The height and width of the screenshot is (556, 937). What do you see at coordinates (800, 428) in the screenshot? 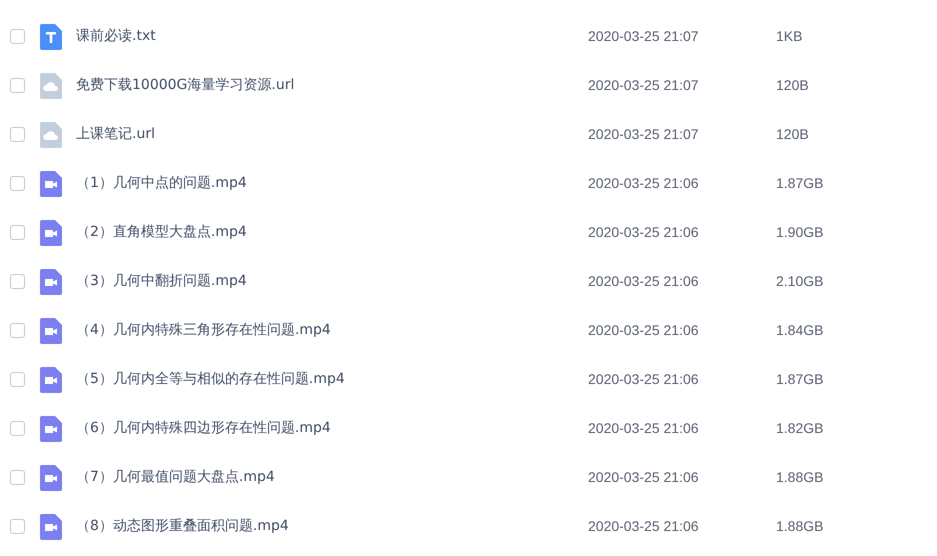
I see `file-size: 1.82GB` at bounding box center [800, 428].